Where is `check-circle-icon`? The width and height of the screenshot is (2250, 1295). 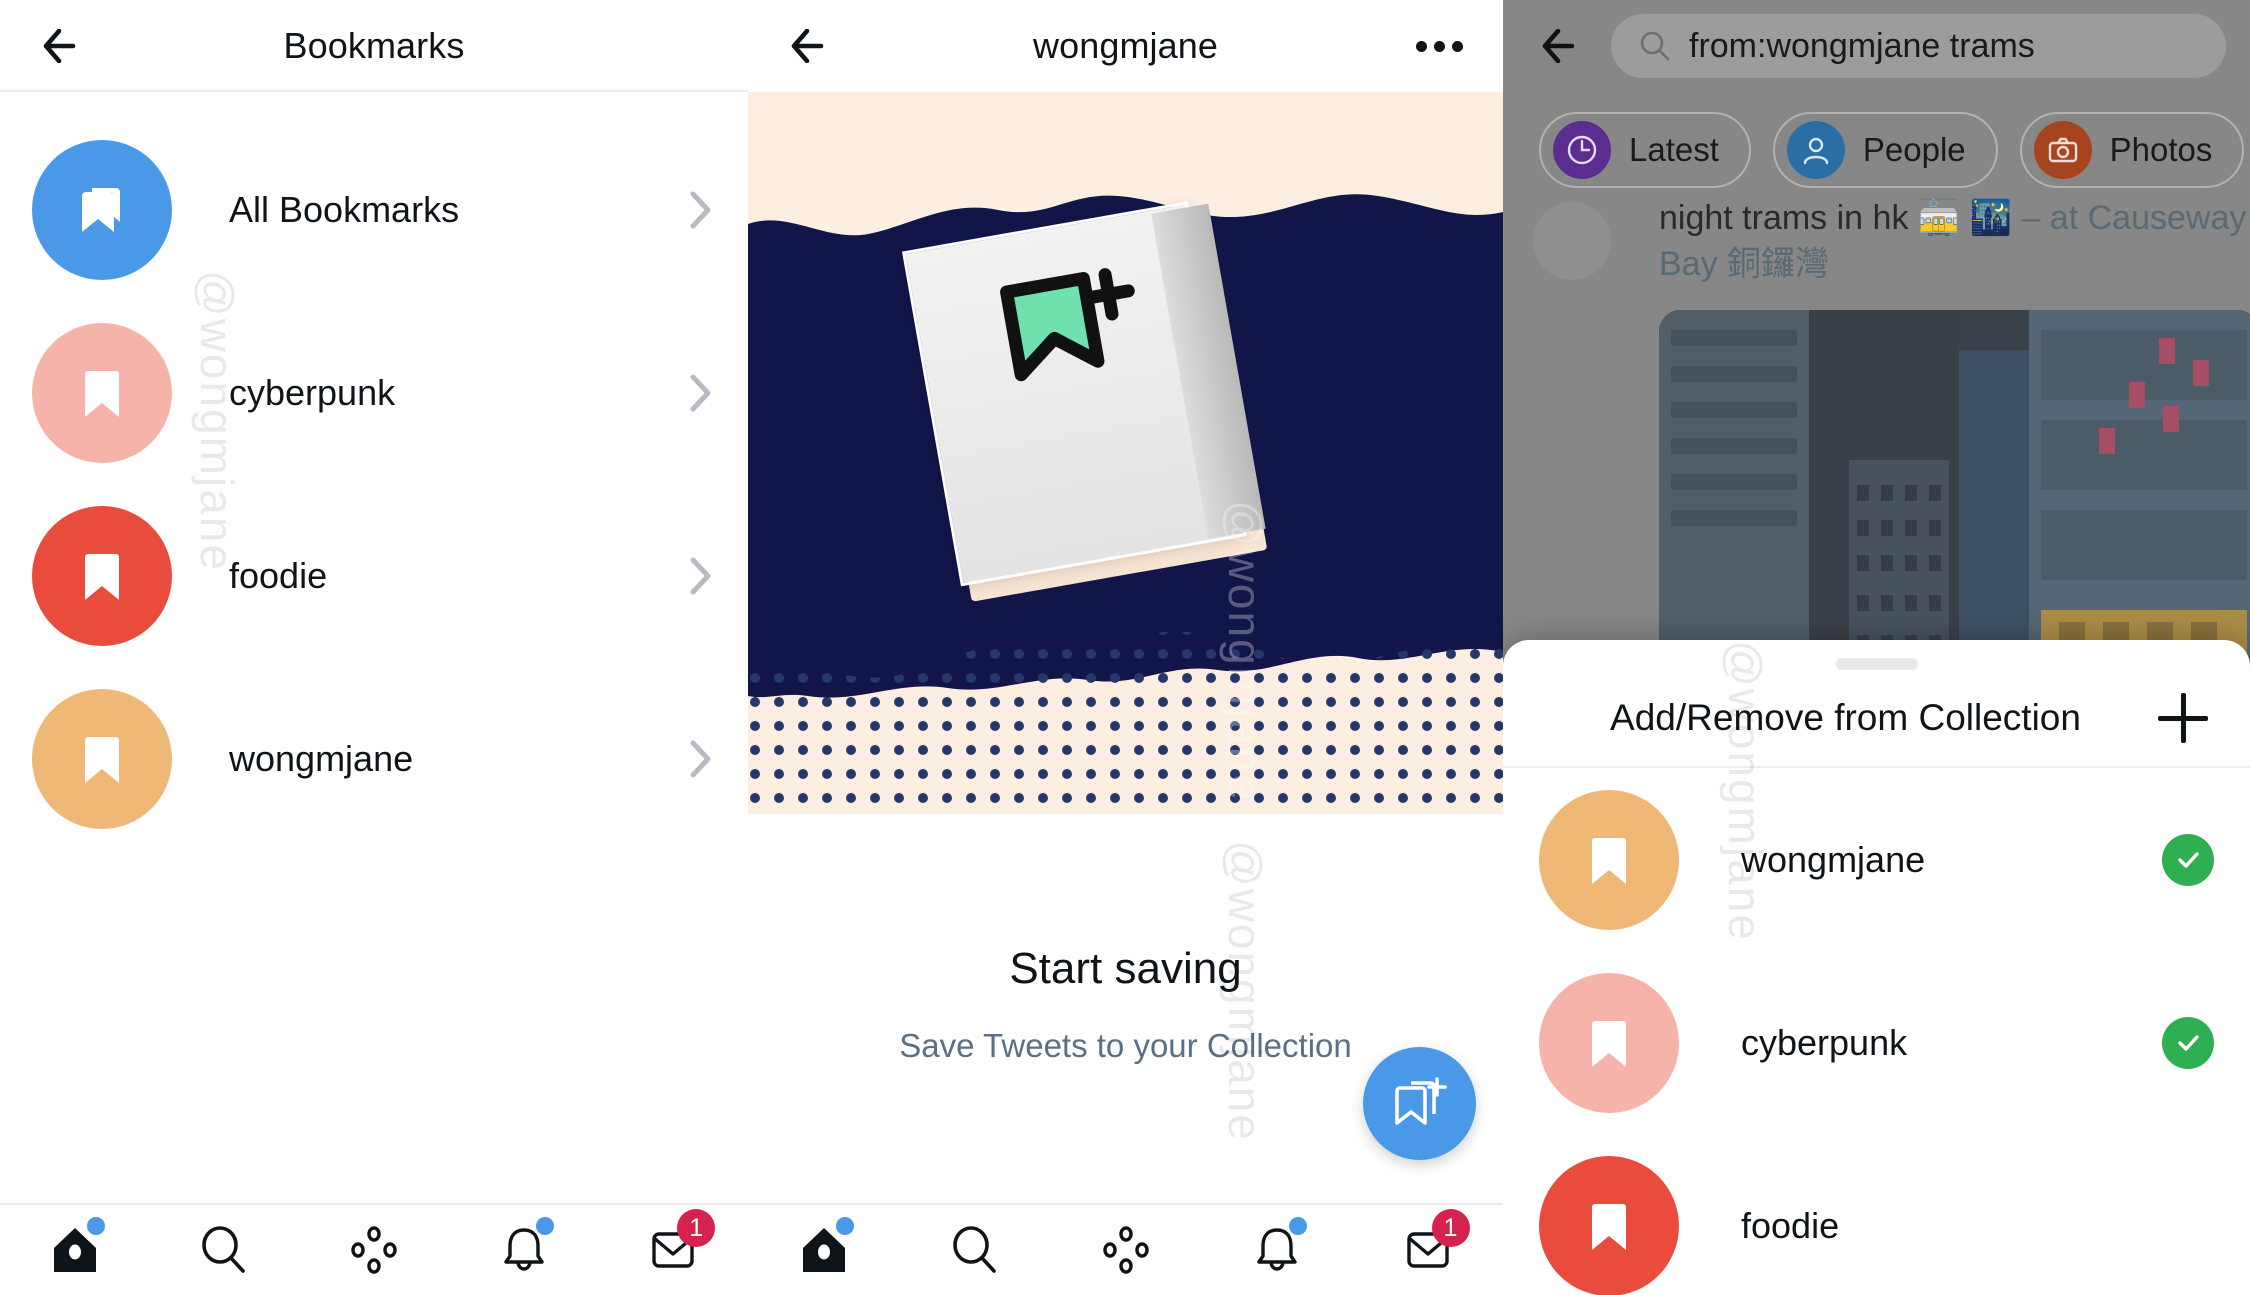 check-circle-icon is located at coordinates (2188, 859).